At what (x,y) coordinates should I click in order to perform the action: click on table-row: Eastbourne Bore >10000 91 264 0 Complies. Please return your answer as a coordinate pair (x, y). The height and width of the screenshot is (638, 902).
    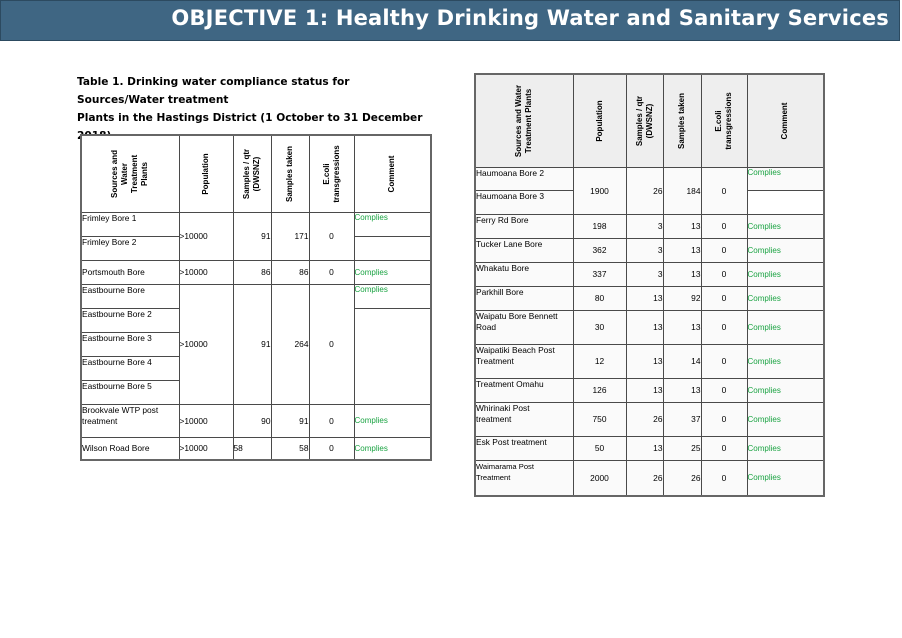
    Looking at the image, I should click on (256, 344).